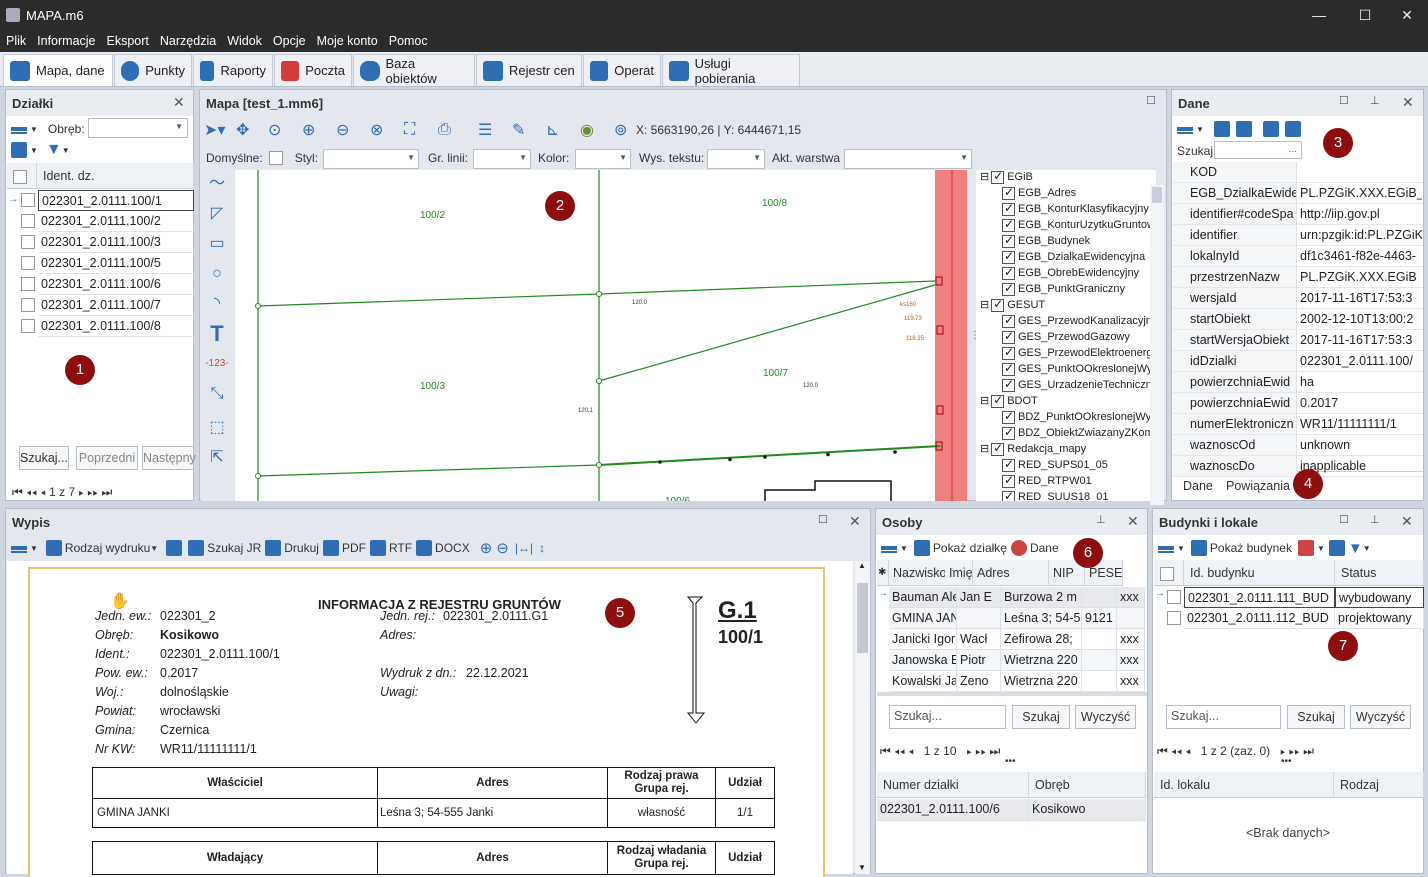 The width and height of the screenshot is (1428, 877). I want to click on layer-item: BDZ_ObiektZwiazanyZKom, so click(1078, 433).